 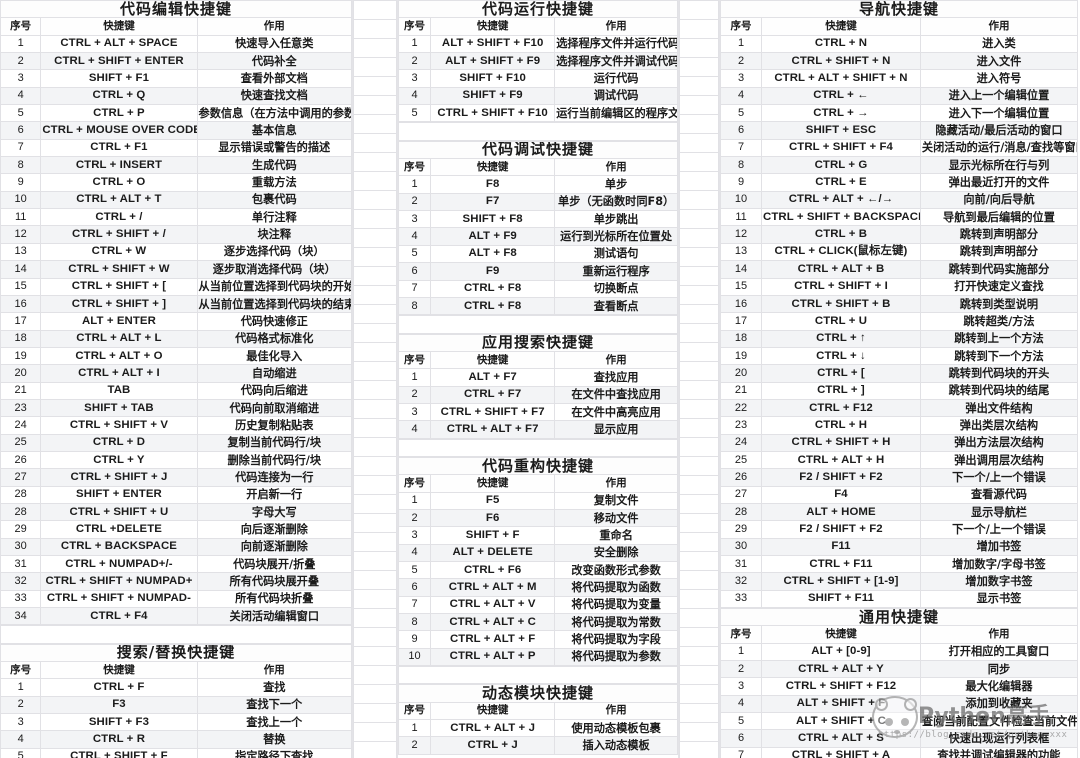 What do you see at coordinates (899, 494) in the screenshot?
I see `table-row: 27 F4 查看源代码` at bounding box center [899, 494].